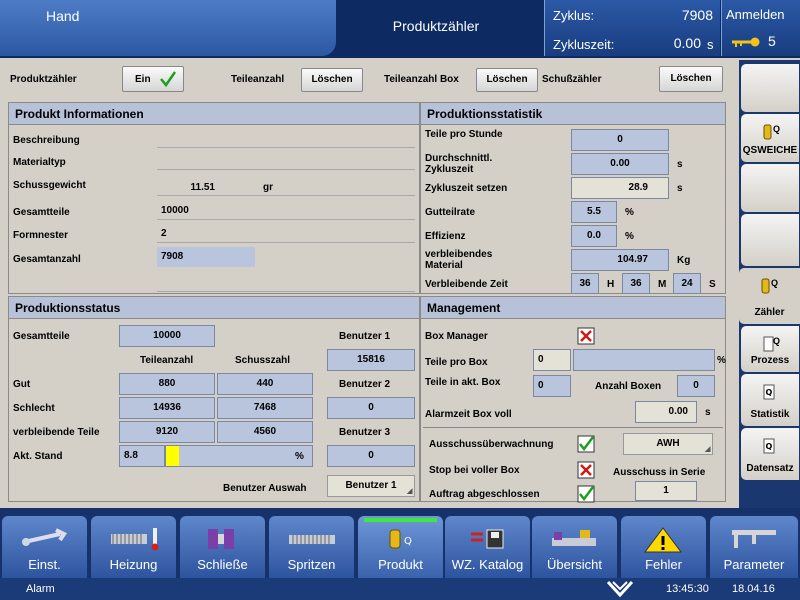 The width and height of the screenshot is (800, 600). Describe the element at coordinates (770, 138) in the screenshot. I see `right-nav-qsweiche: Q QSWEICHE` at that location.